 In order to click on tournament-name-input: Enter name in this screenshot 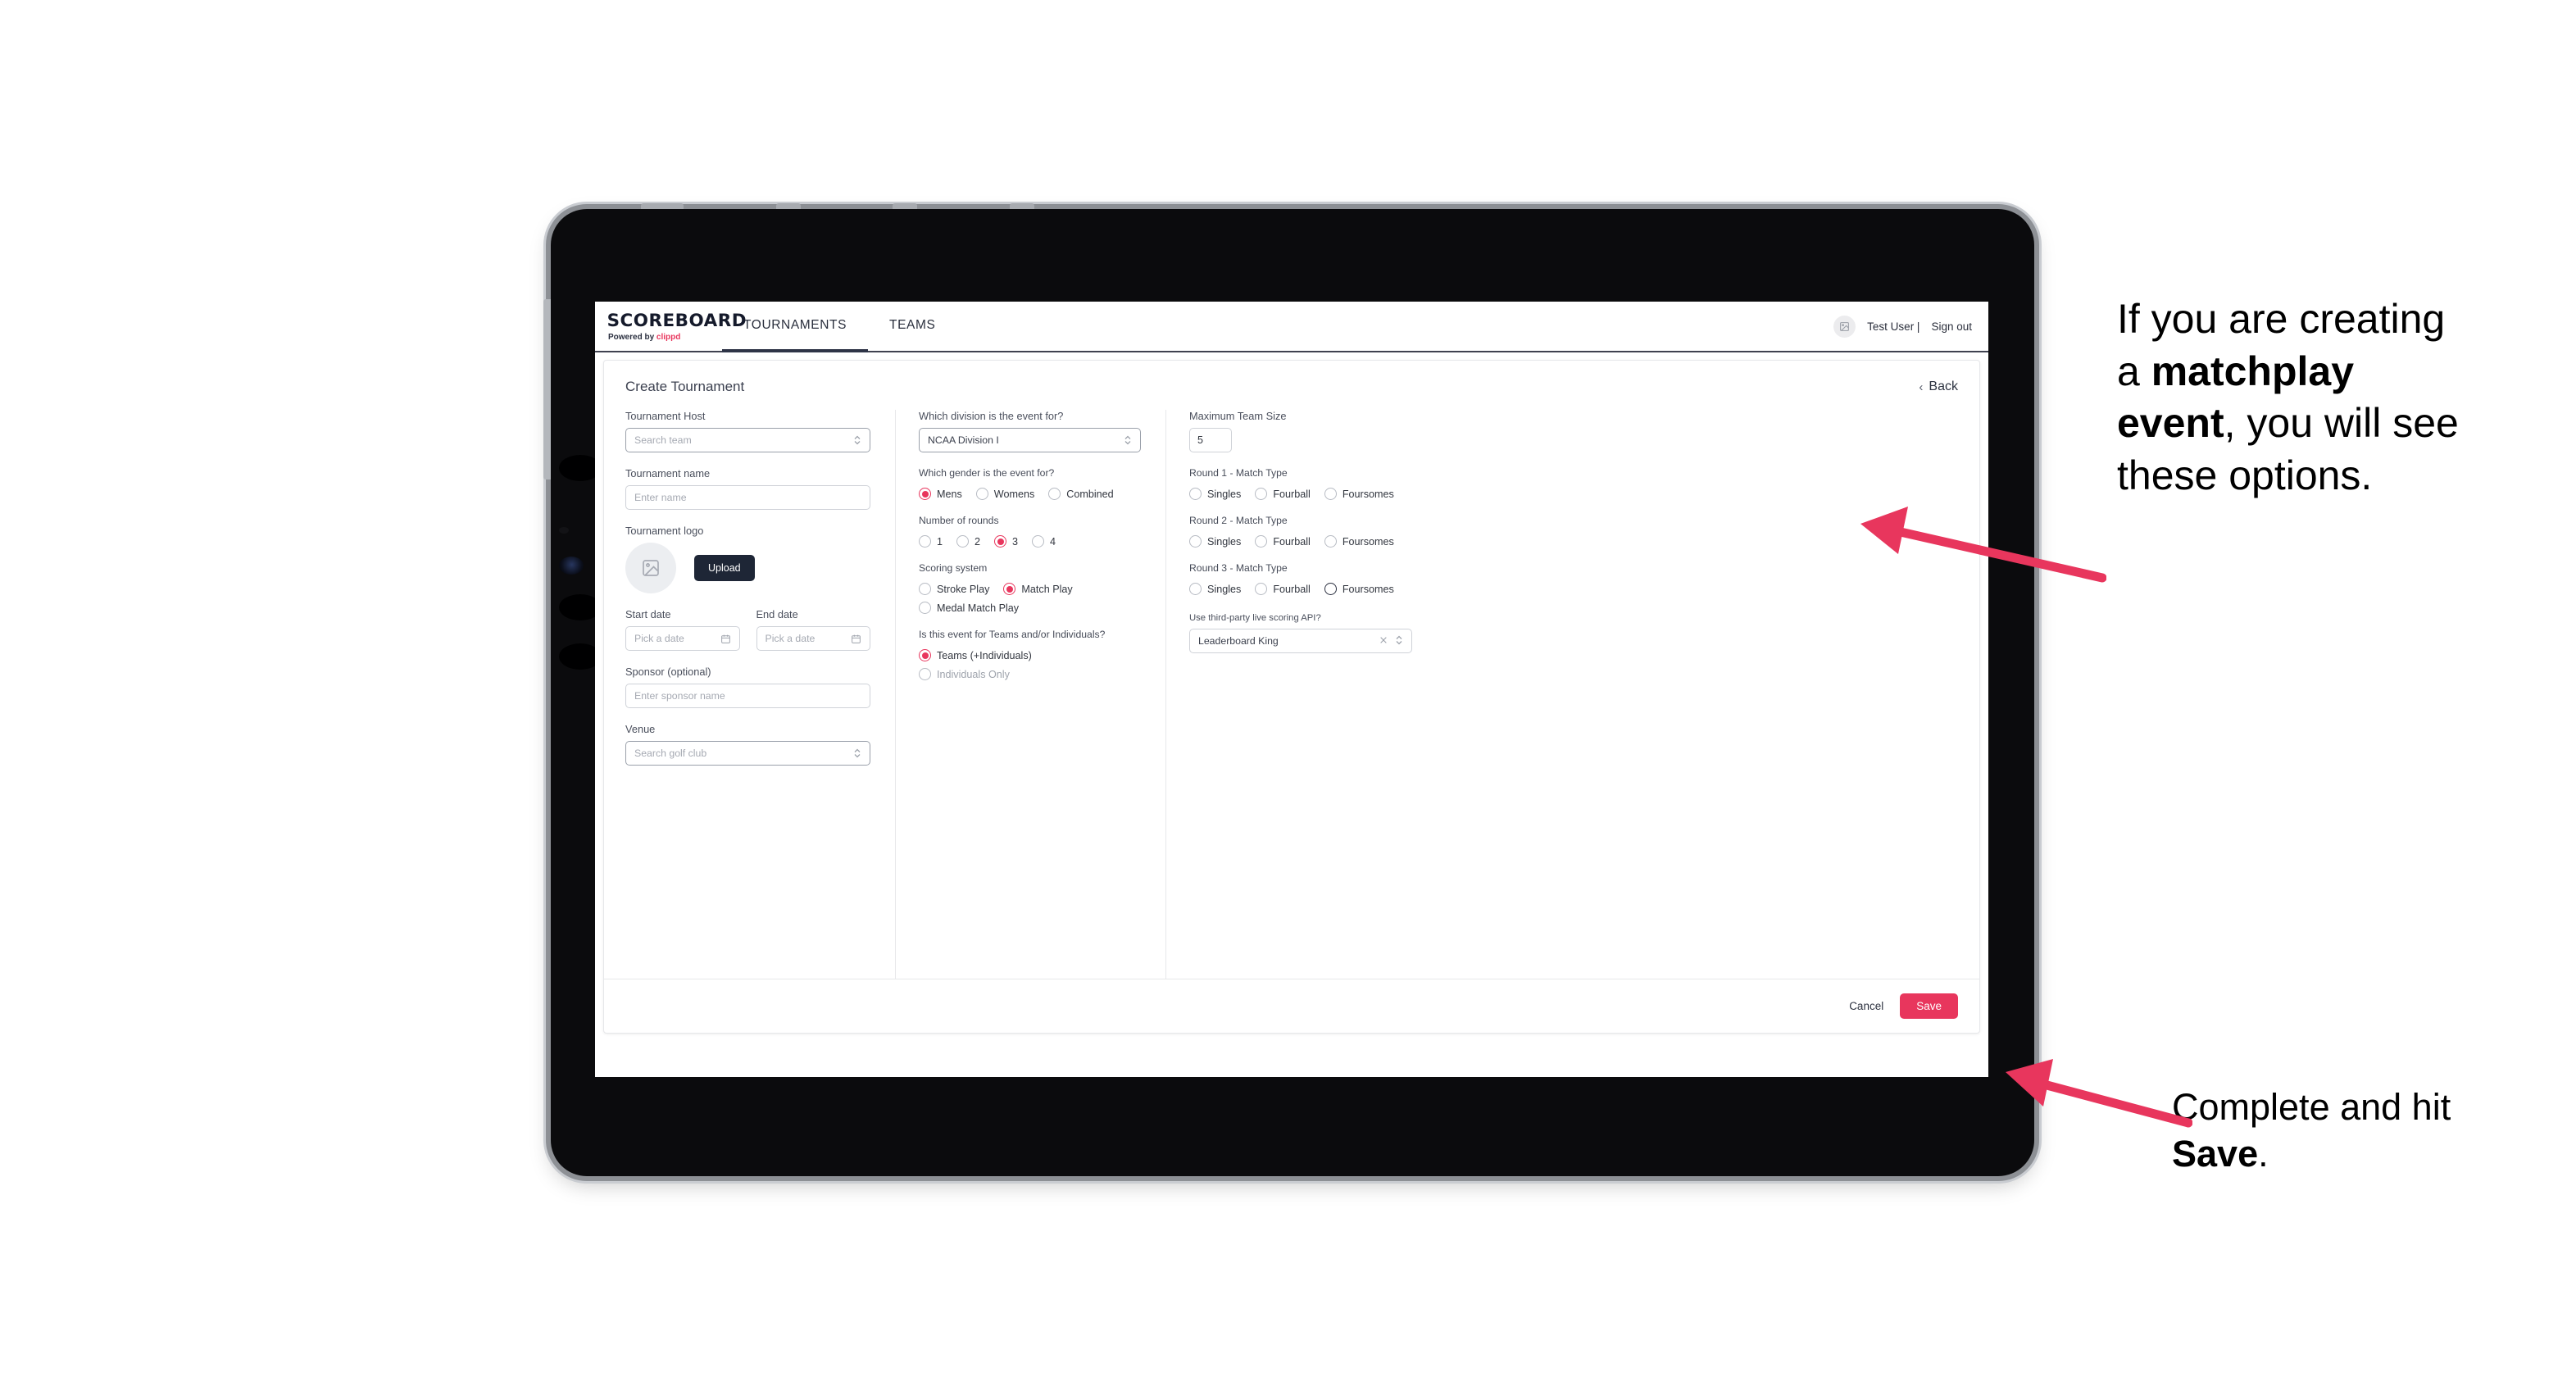, I will do `click(747, 498)`.